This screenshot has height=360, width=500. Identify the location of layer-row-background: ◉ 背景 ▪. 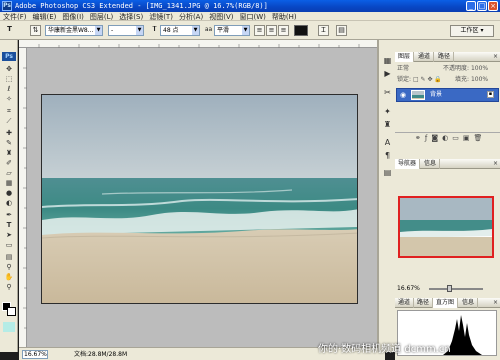
(447, 95).